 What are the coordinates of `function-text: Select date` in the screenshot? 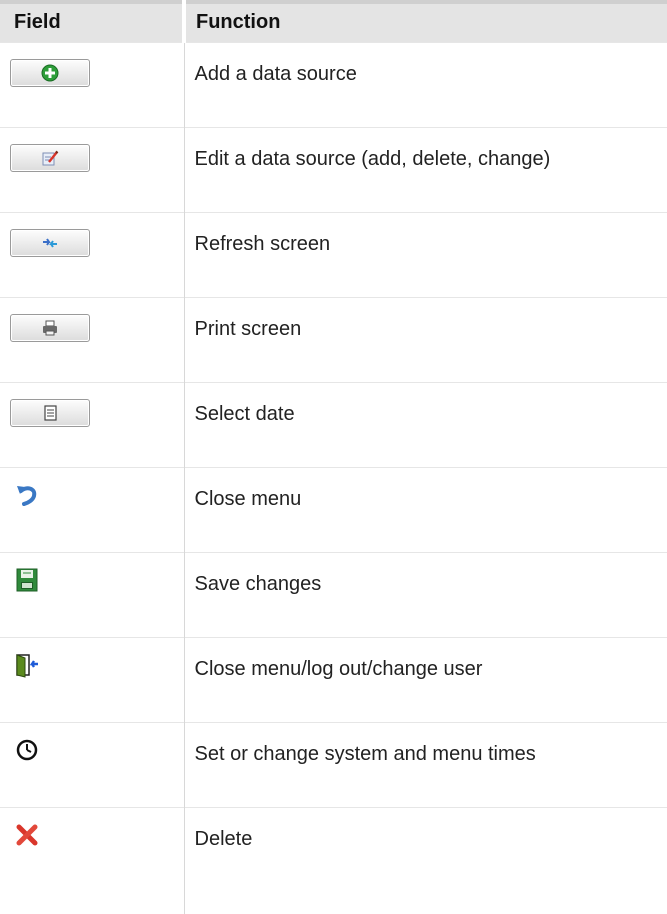 It's located at (425, 424).